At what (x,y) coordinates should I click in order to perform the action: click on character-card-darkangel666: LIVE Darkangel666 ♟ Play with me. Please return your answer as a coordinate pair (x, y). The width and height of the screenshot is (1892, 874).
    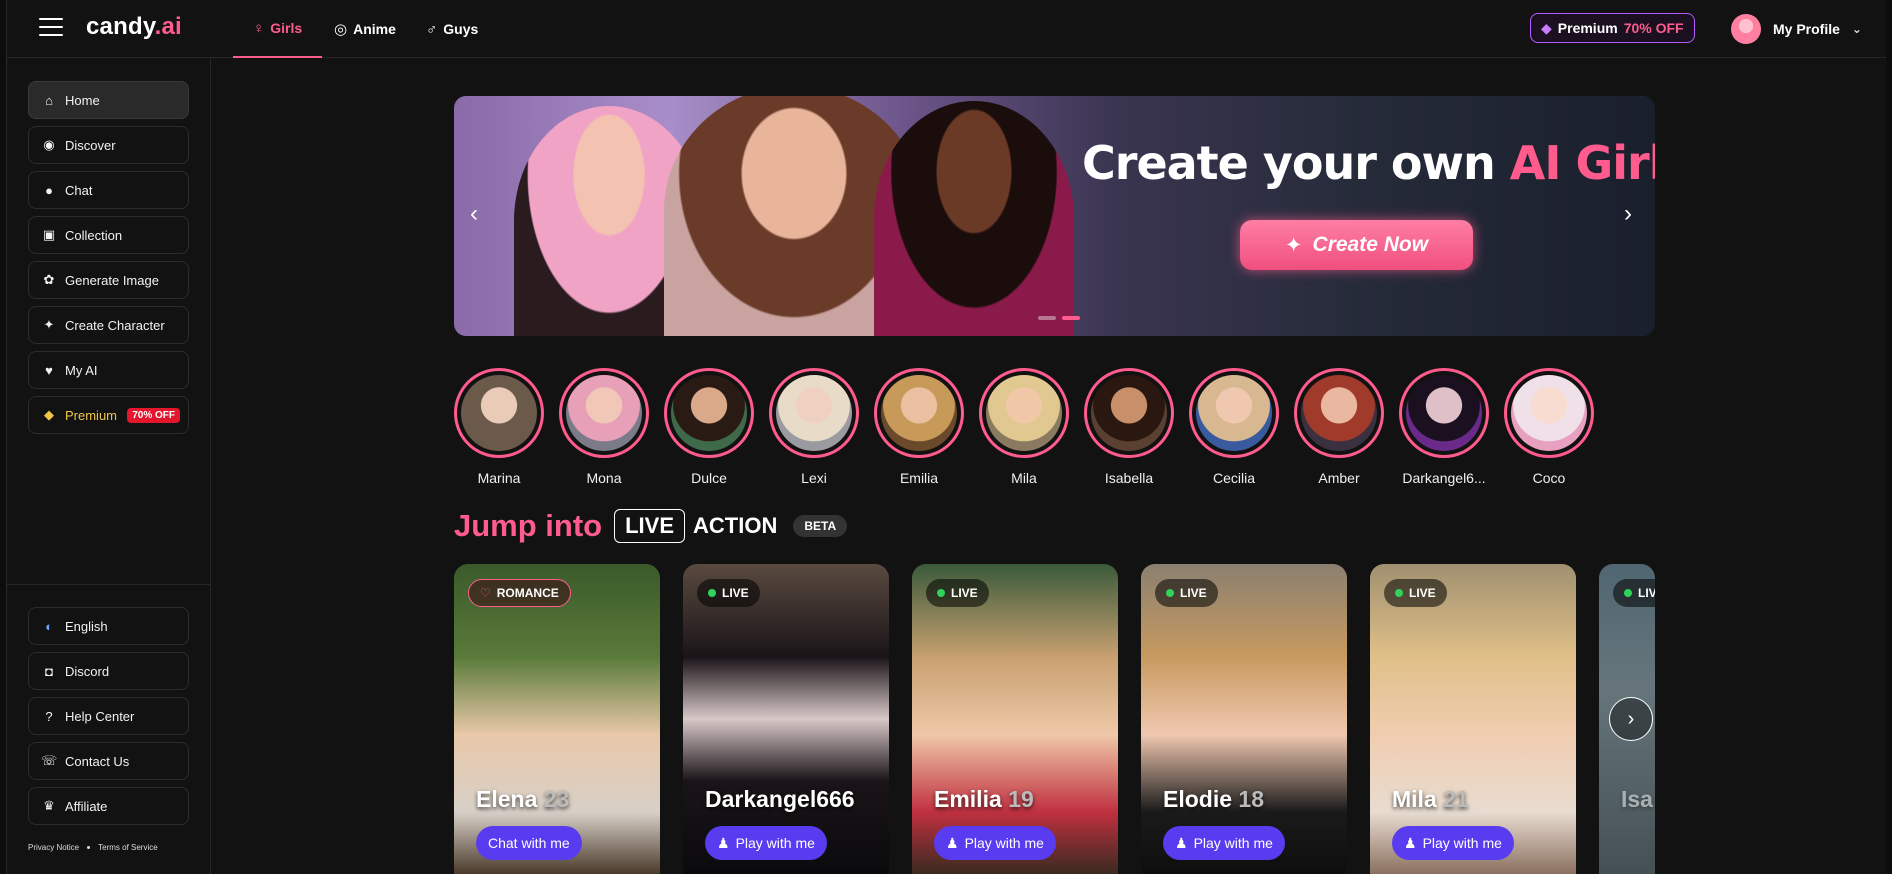
    Looking at the image, I should click on (786, 719).